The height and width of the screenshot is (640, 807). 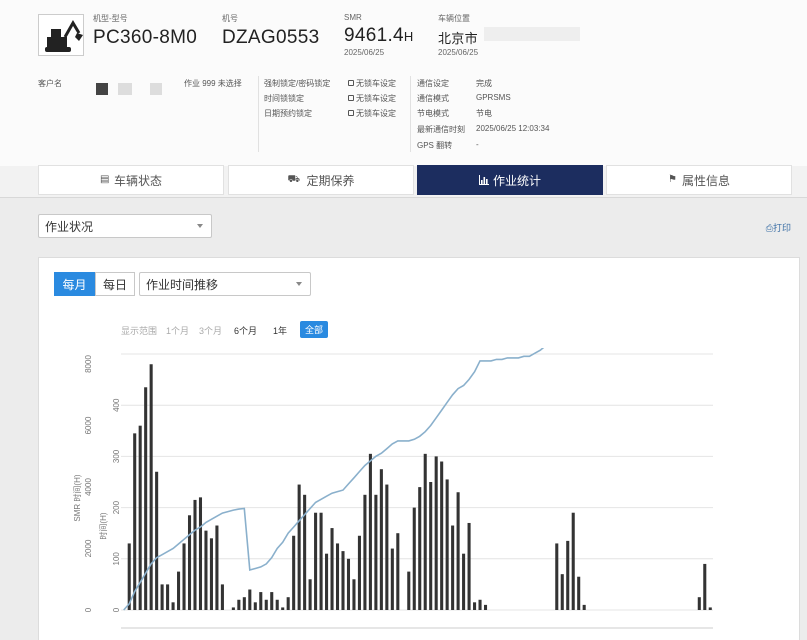 I want to click on comm-row-1-value: 完成, so click(x=484, y=83).